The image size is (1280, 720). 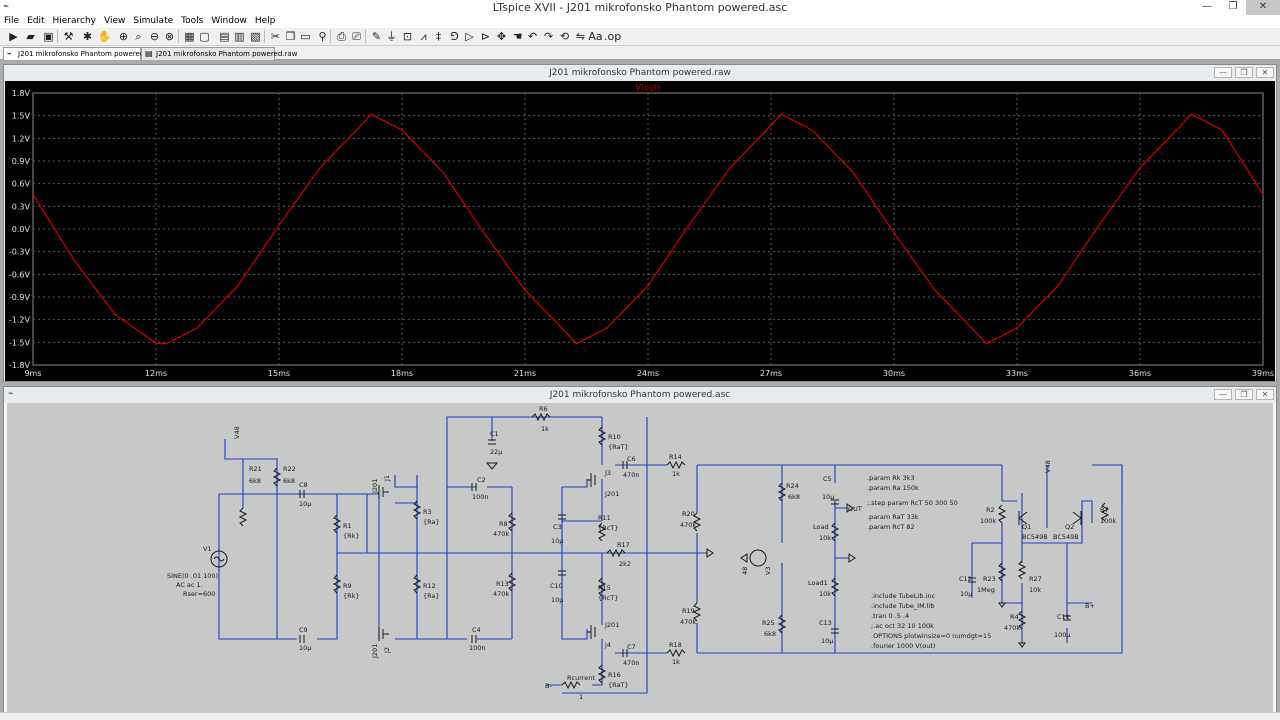 I want to click on label-r4: R4, so click(x=1014, y=617).